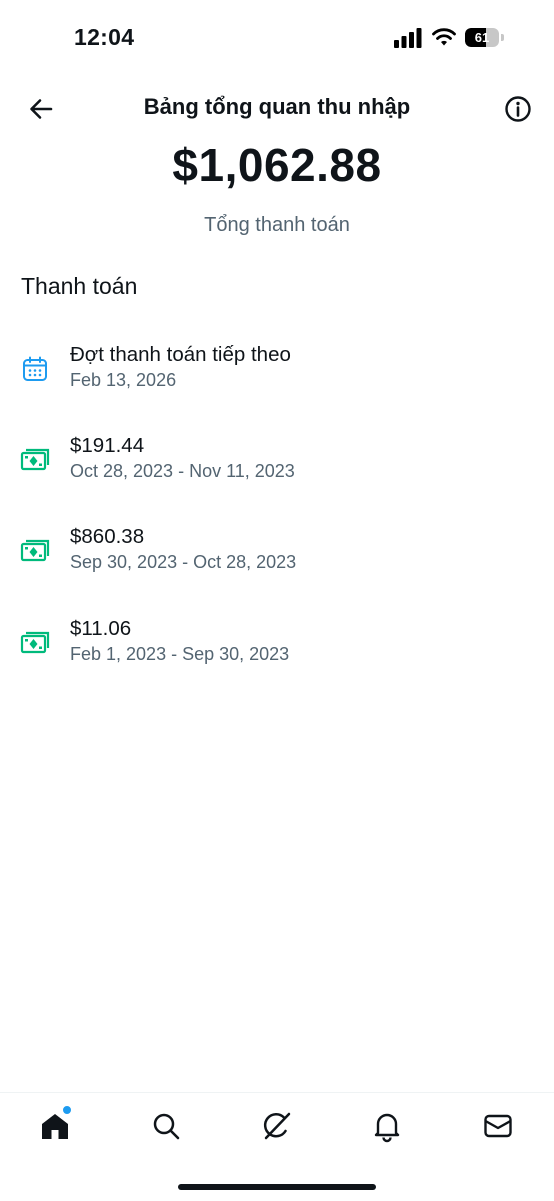 The height and width of the screenshot is (1201, 554). I want to click on messages-icon, so click(498, 1126).